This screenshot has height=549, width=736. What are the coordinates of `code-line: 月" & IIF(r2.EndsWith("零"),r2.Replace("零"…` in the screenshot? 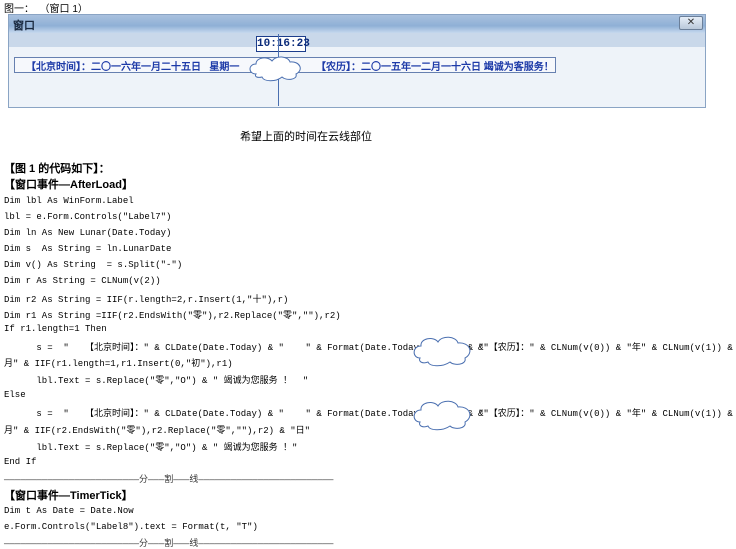 It's located at (157, 431).